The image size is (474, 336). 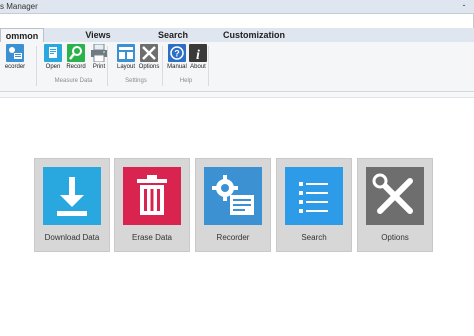 I want to click on tile-options: Options, so click(x=395, y=205).